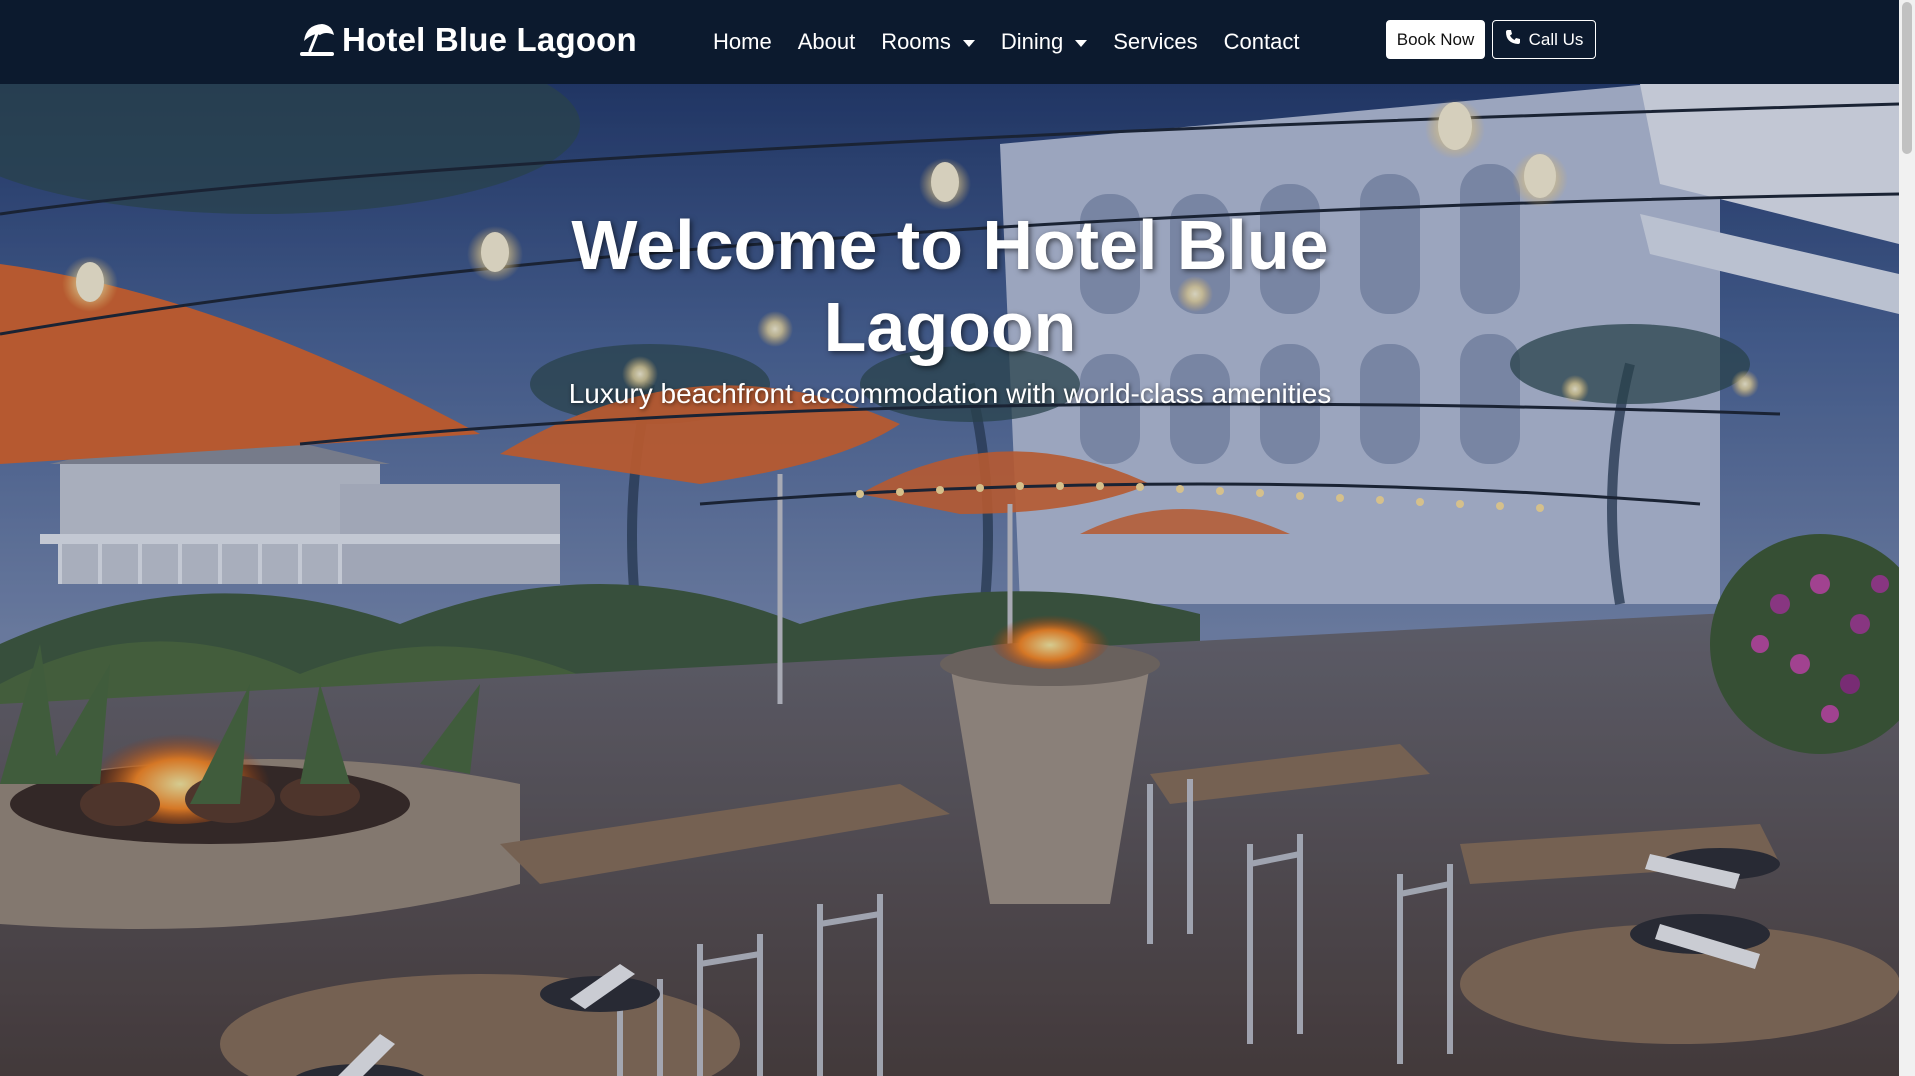 This screenshot has width=1915, height=1076. What do you see at coordinates (1435, 39) in the screenshot?
I see `book-now-button: Book Now` at bounding box center [1435, 39].